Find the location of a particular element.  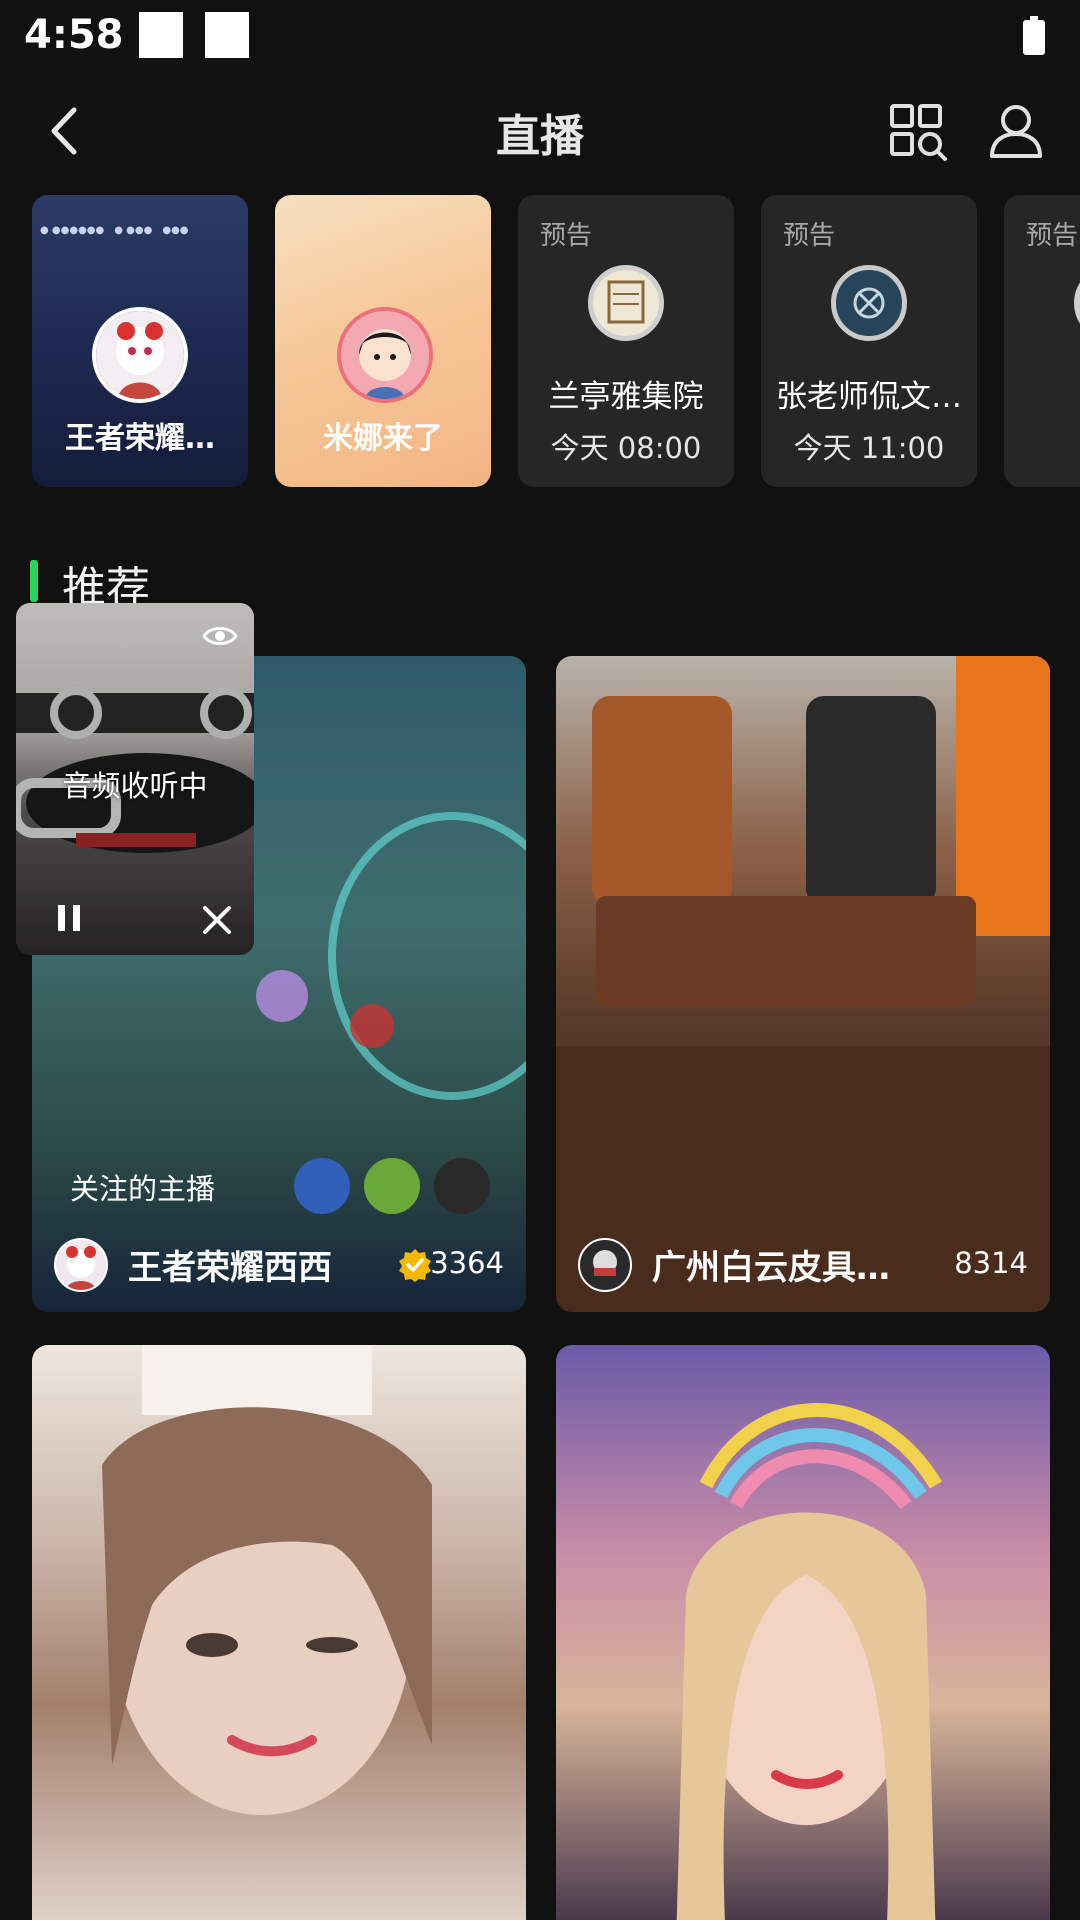

viewer-count: 8314 is located at coordinates (991, 1263).